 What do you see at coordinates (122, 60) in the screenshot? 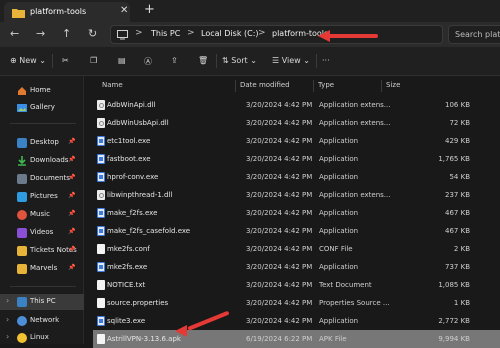
I see `paste-icon: ▤` at bounding box center [122, 60].